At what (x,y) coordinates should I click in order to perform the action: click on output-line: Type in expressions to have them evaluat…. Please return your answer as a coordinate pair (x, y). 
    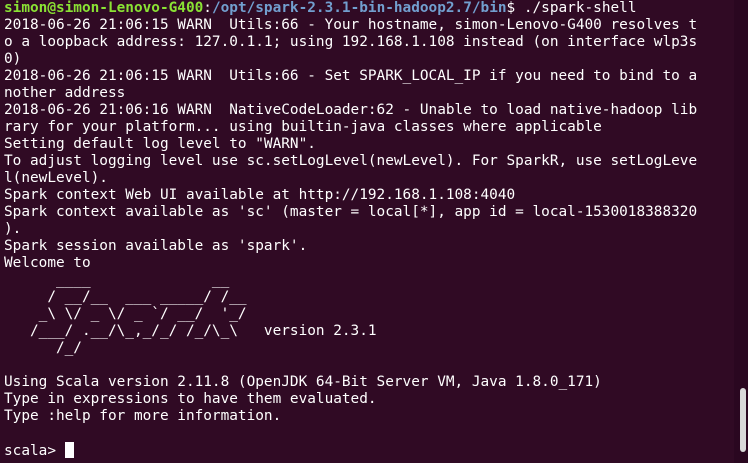
    Looking at the image, I should click on (190, 399).